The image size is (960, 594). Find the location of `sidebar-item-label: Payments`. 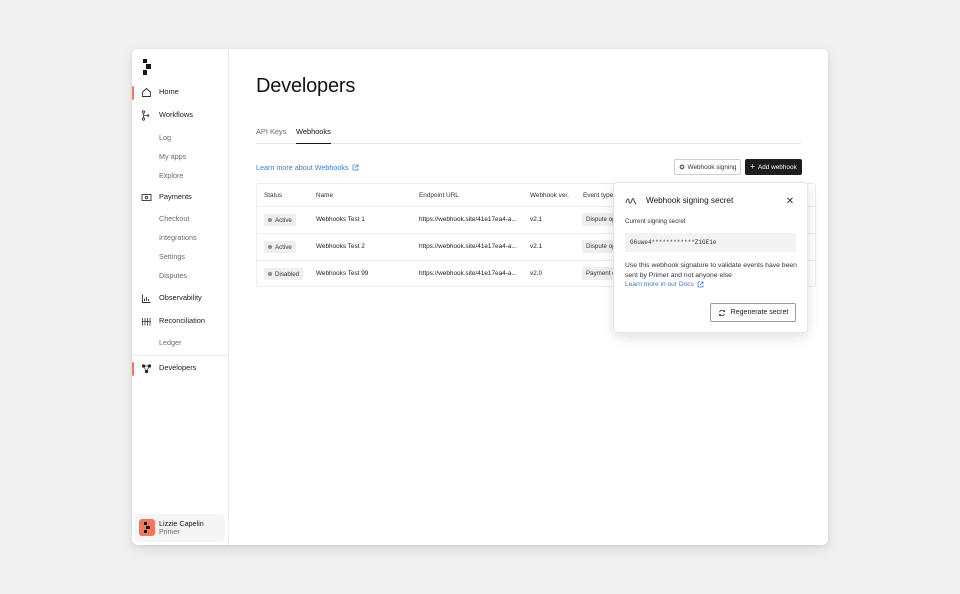

sidebar-item-label: Payments is located at coordinates (175, 196).